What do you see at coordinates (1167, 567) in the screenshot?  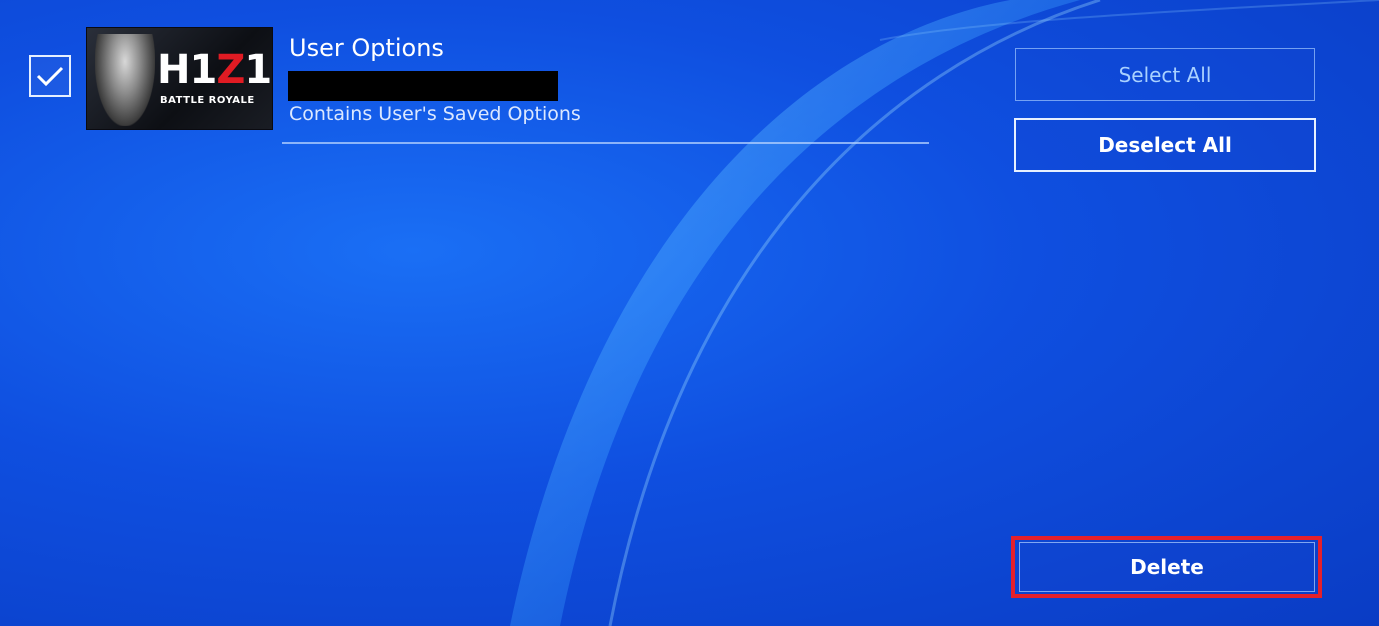 I see `delete-button: Delete` at bounding box center [1167, 567].